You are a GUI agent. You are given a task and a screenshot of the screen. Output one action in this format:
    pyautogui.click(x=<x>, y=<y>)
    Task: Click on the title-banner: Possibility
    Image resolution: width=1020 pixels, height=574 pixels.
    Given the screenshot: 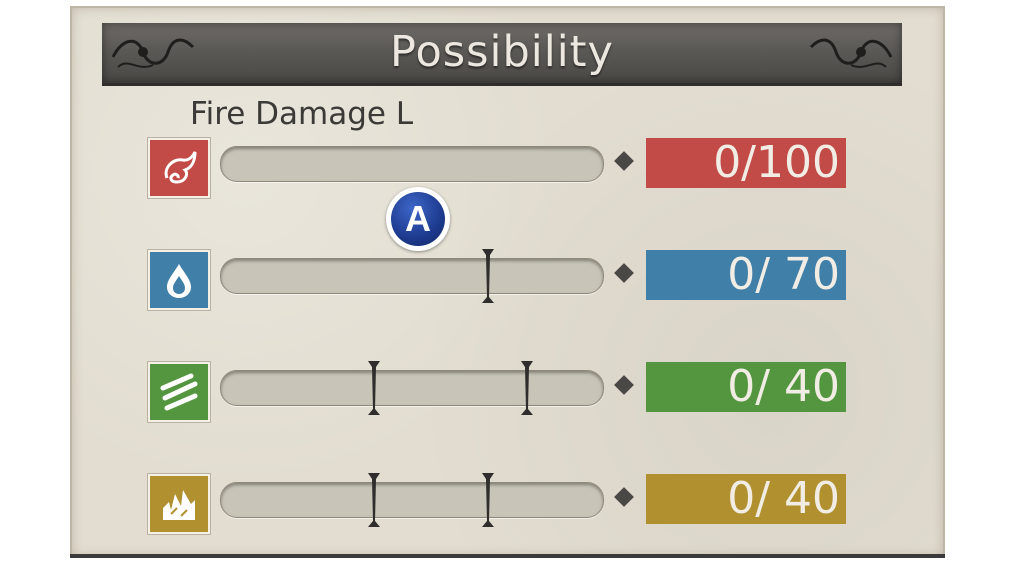 What is the action you would take?
    pyautogui.click(x=502, y=54)
    